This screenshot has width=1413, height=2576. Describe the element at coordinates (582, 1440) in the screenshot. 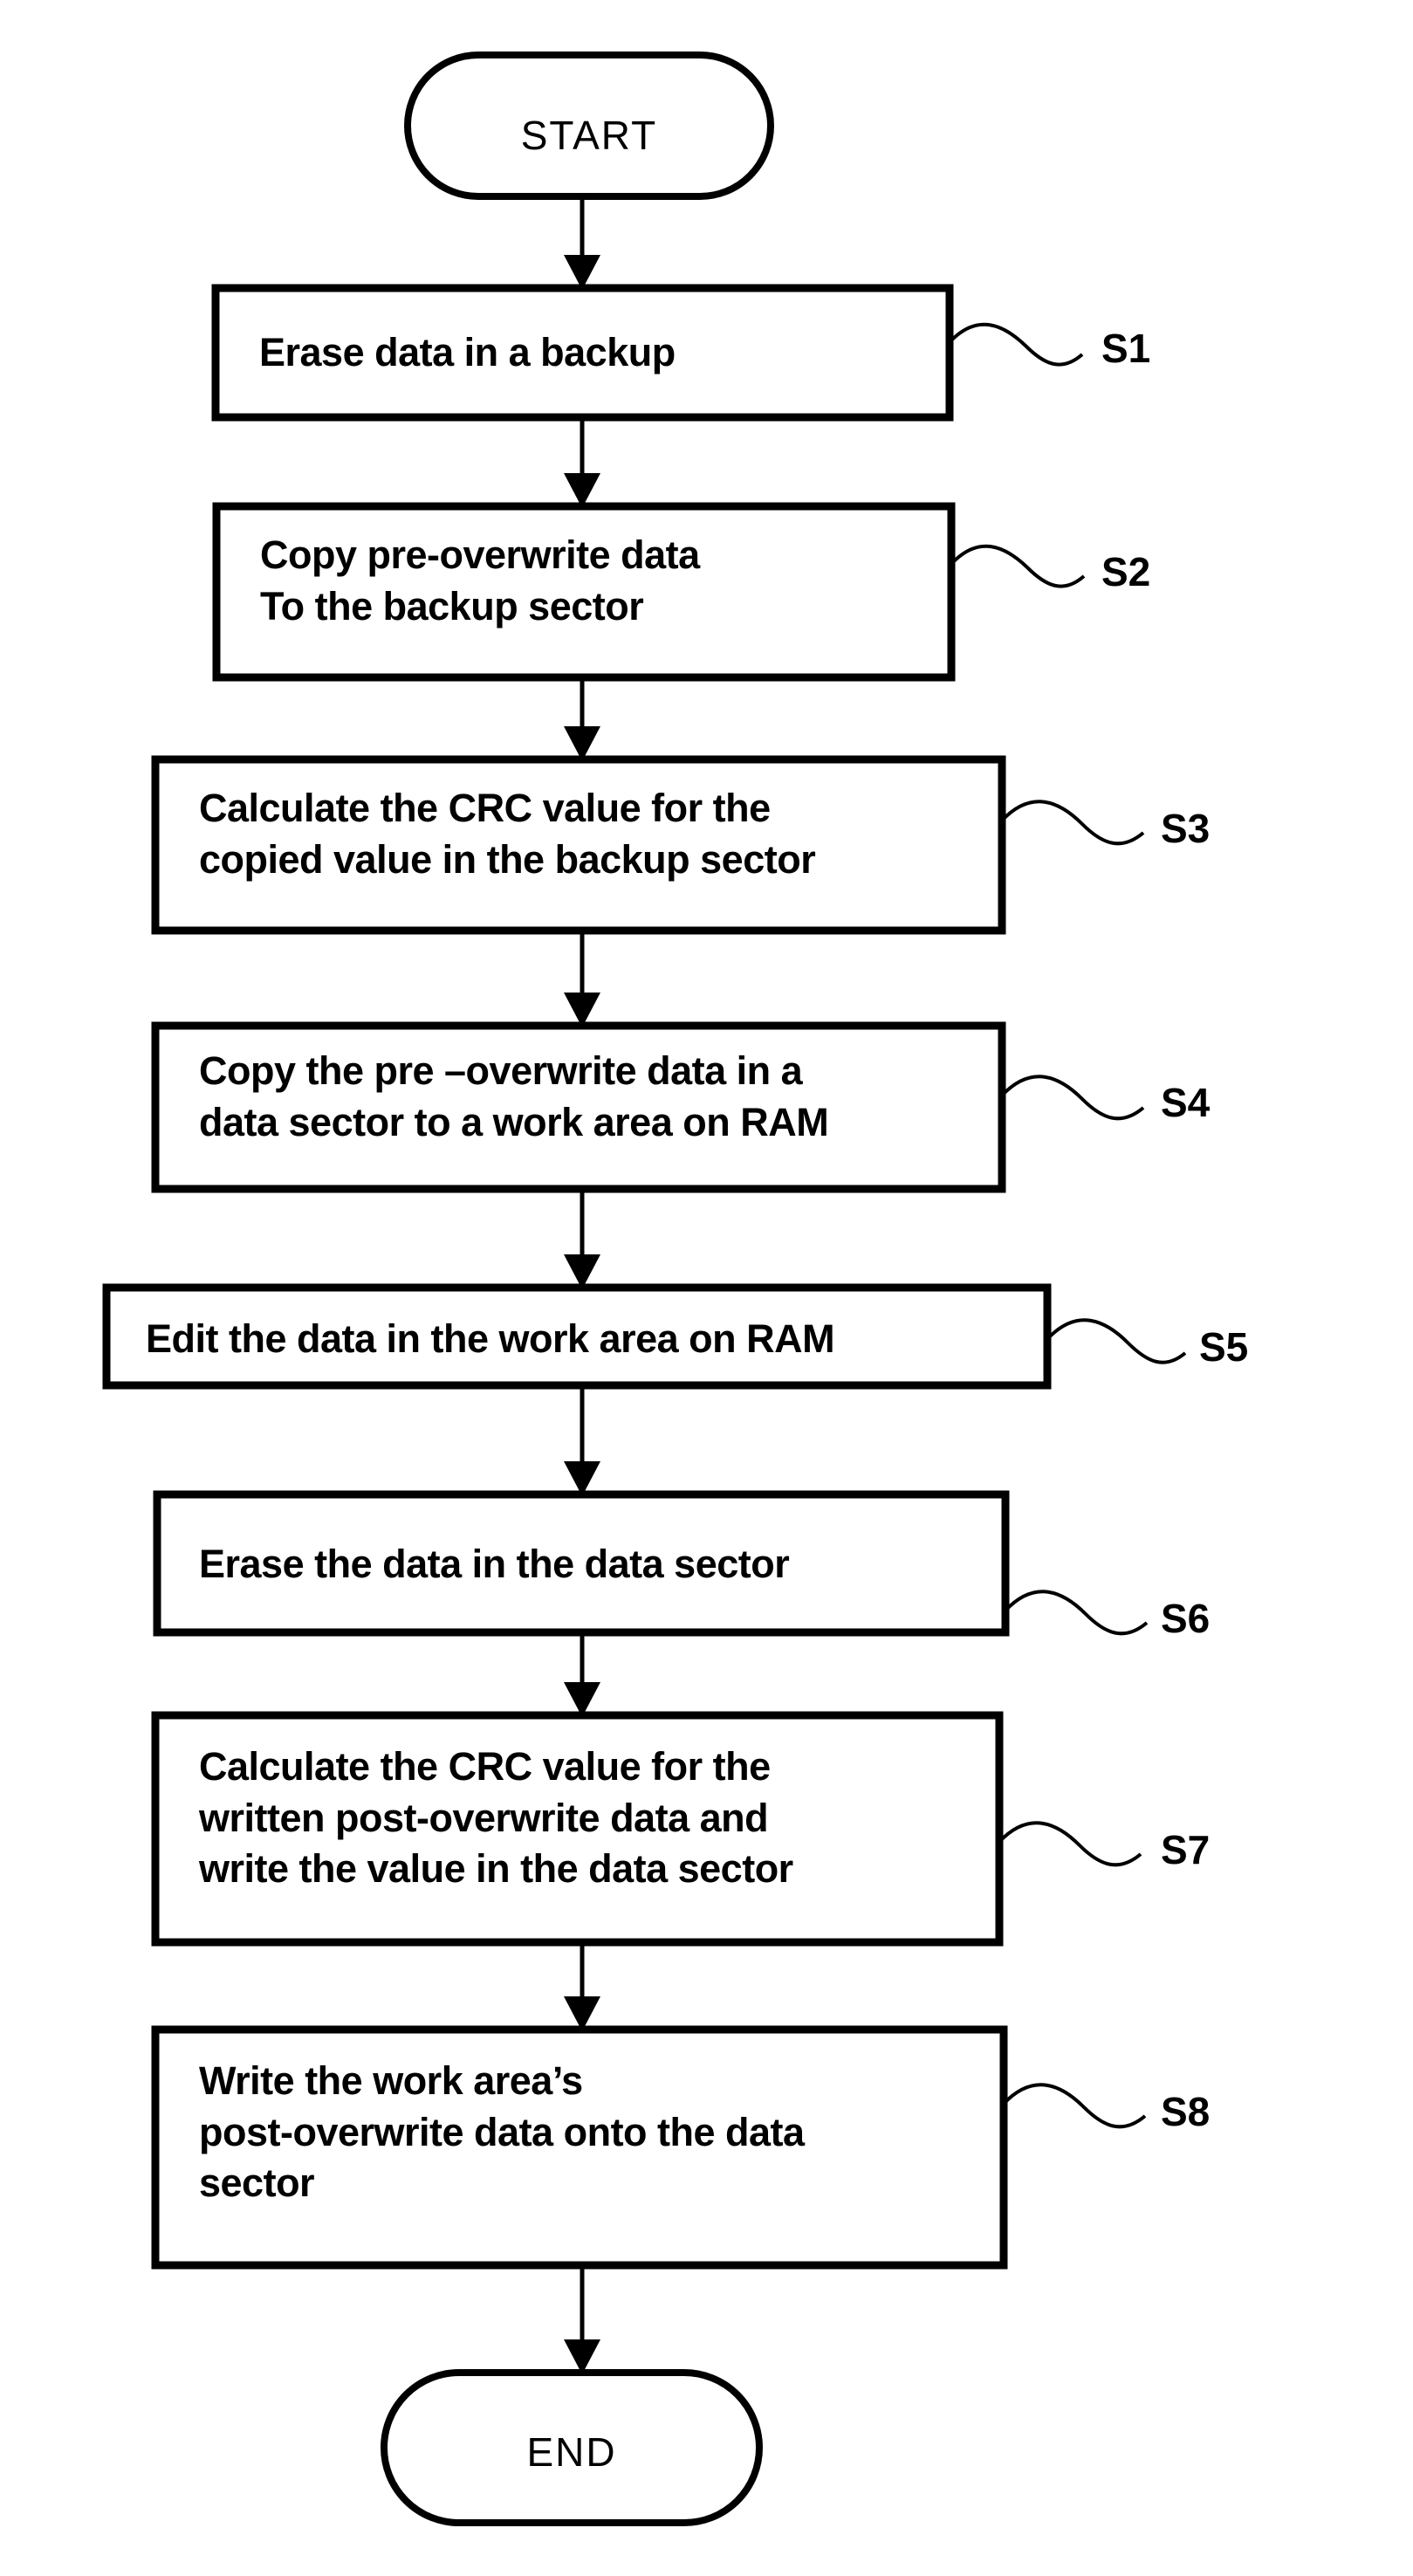

I see `connector-s5-to-s6` at that location.